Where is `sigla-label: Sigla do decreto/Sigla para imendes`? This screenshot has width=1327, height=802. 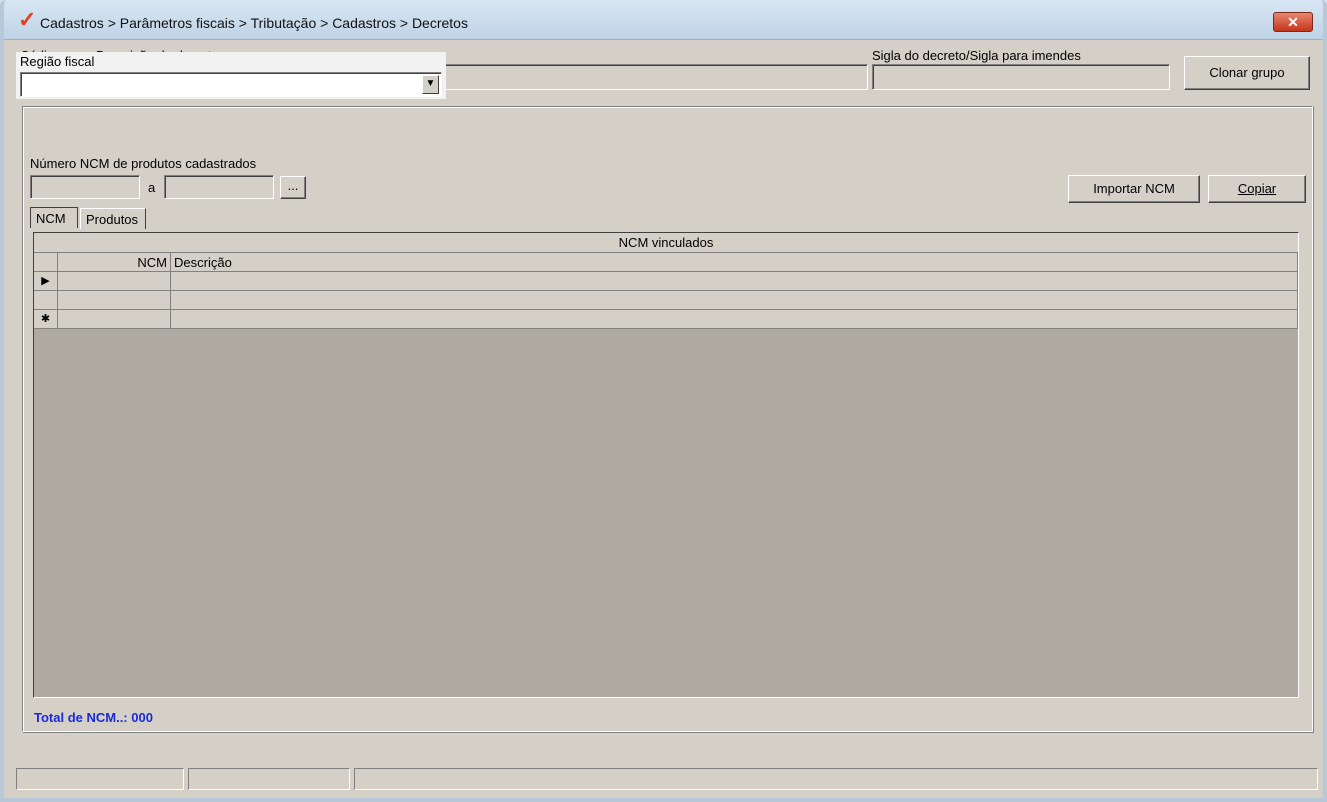 sigla-label: Sigla do decreto/Sigla para imendes is located at coordinates (976, 55).